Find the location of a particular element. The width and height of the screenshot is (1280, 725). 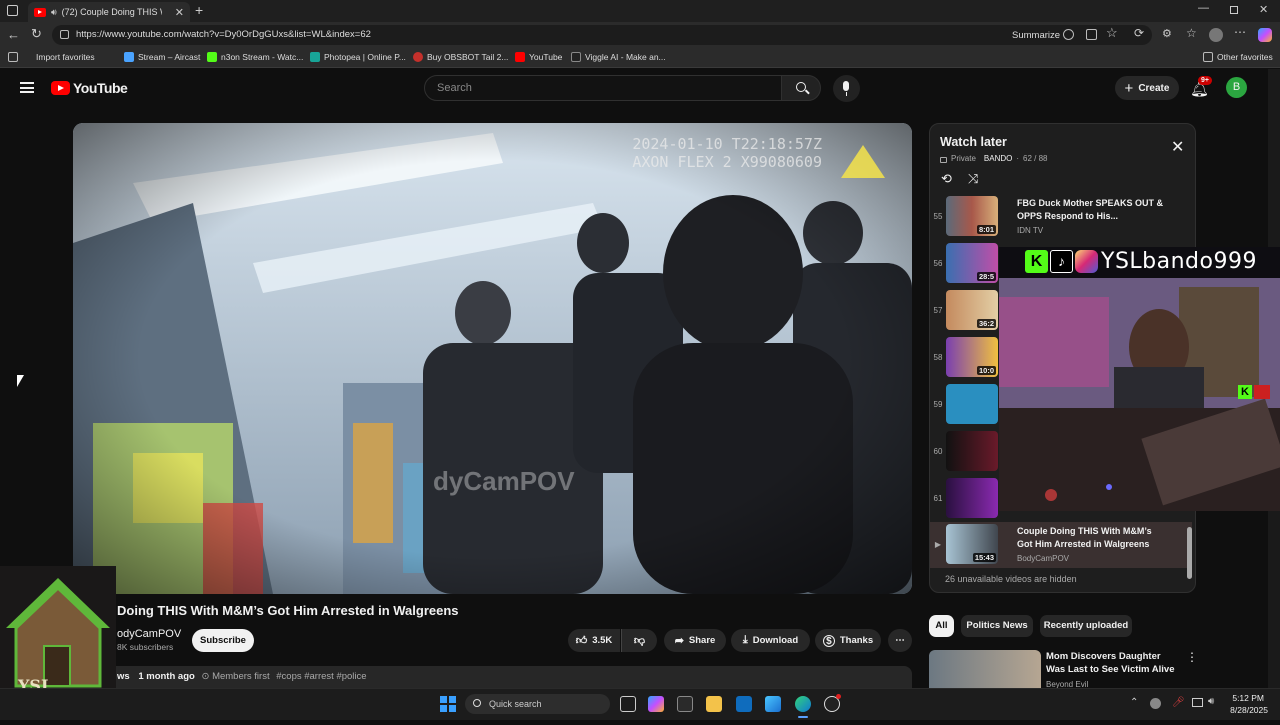

channel-name: odyCamPOV is located at coordinates (149, 634).